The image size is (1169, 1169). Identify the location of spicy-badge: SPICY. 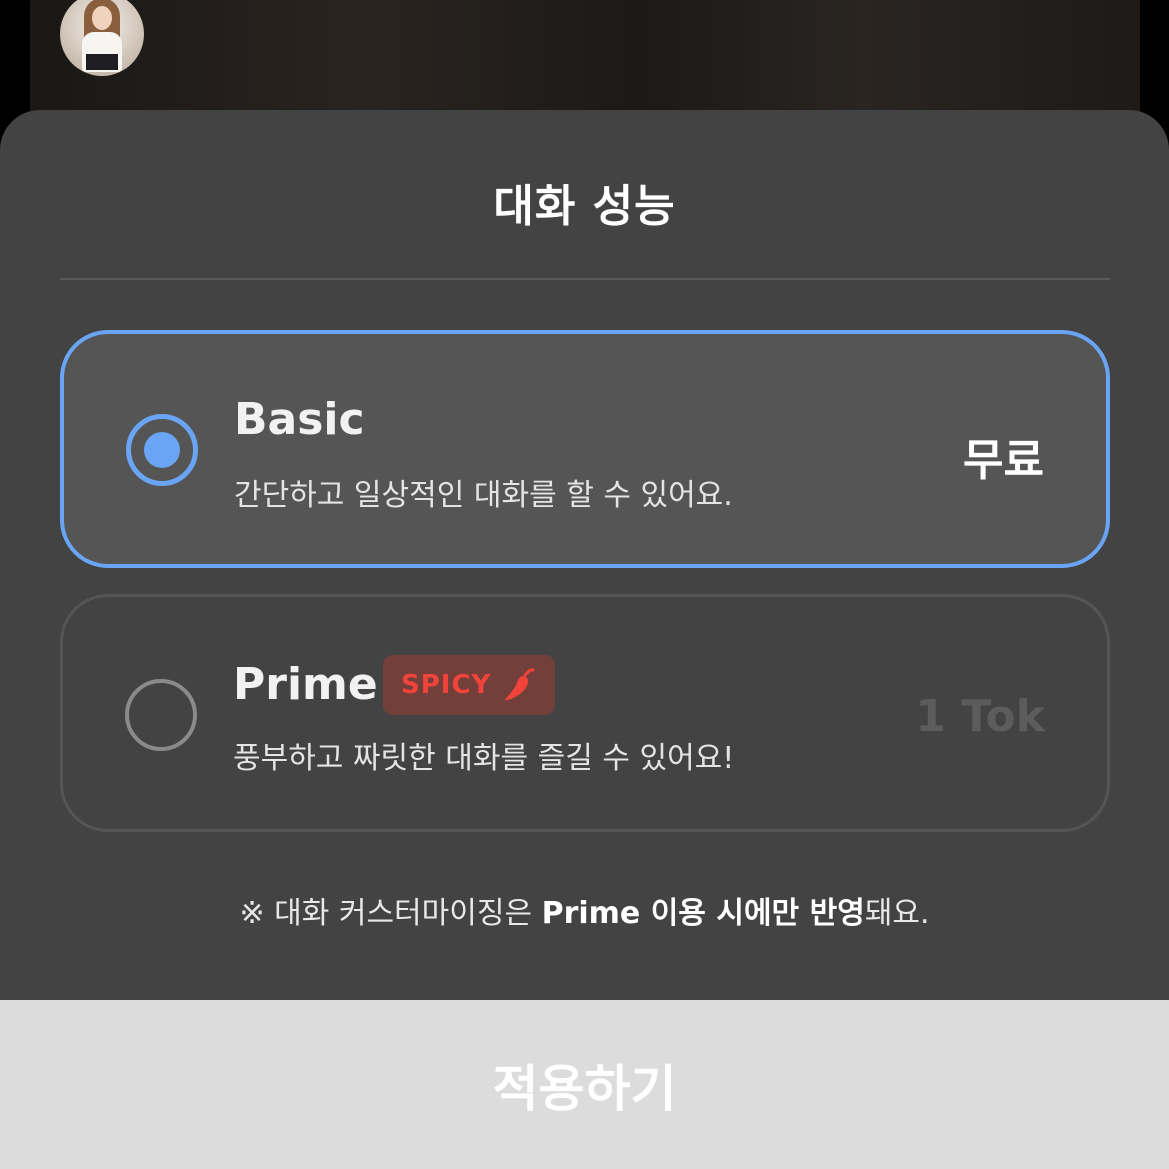
(469, 685).